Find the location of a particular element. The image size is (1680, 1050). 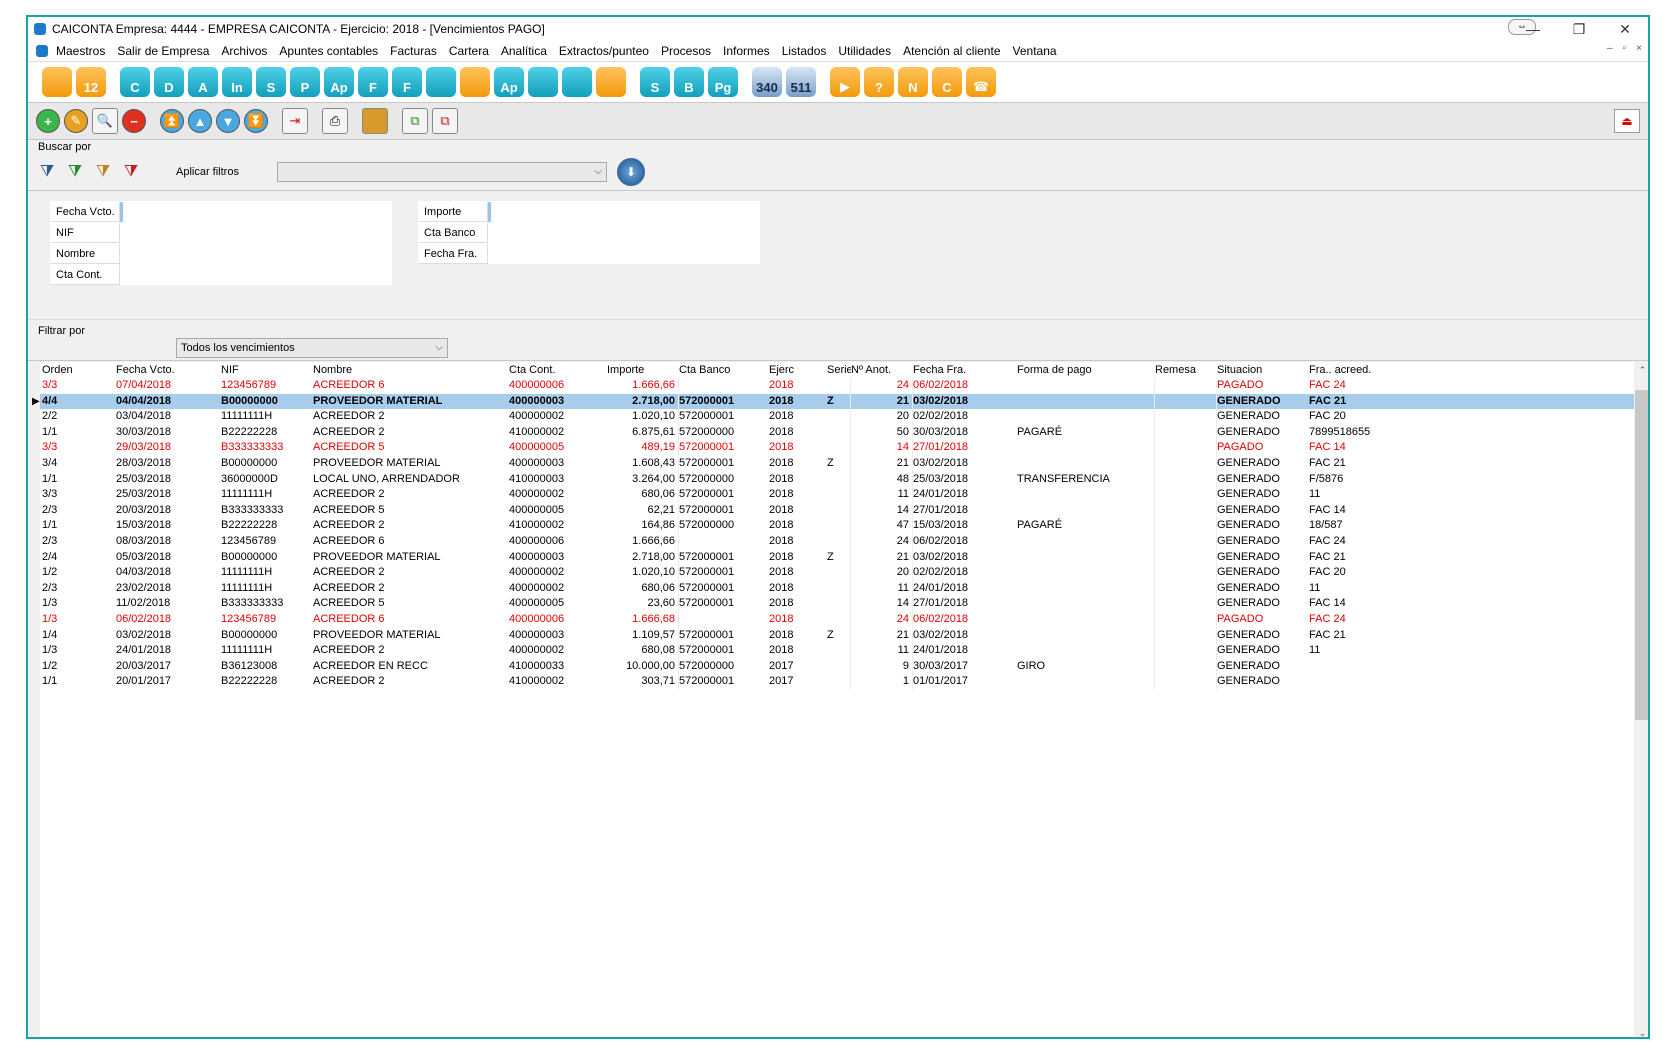

blank-doc-icon is located at coordinates (57, 82).